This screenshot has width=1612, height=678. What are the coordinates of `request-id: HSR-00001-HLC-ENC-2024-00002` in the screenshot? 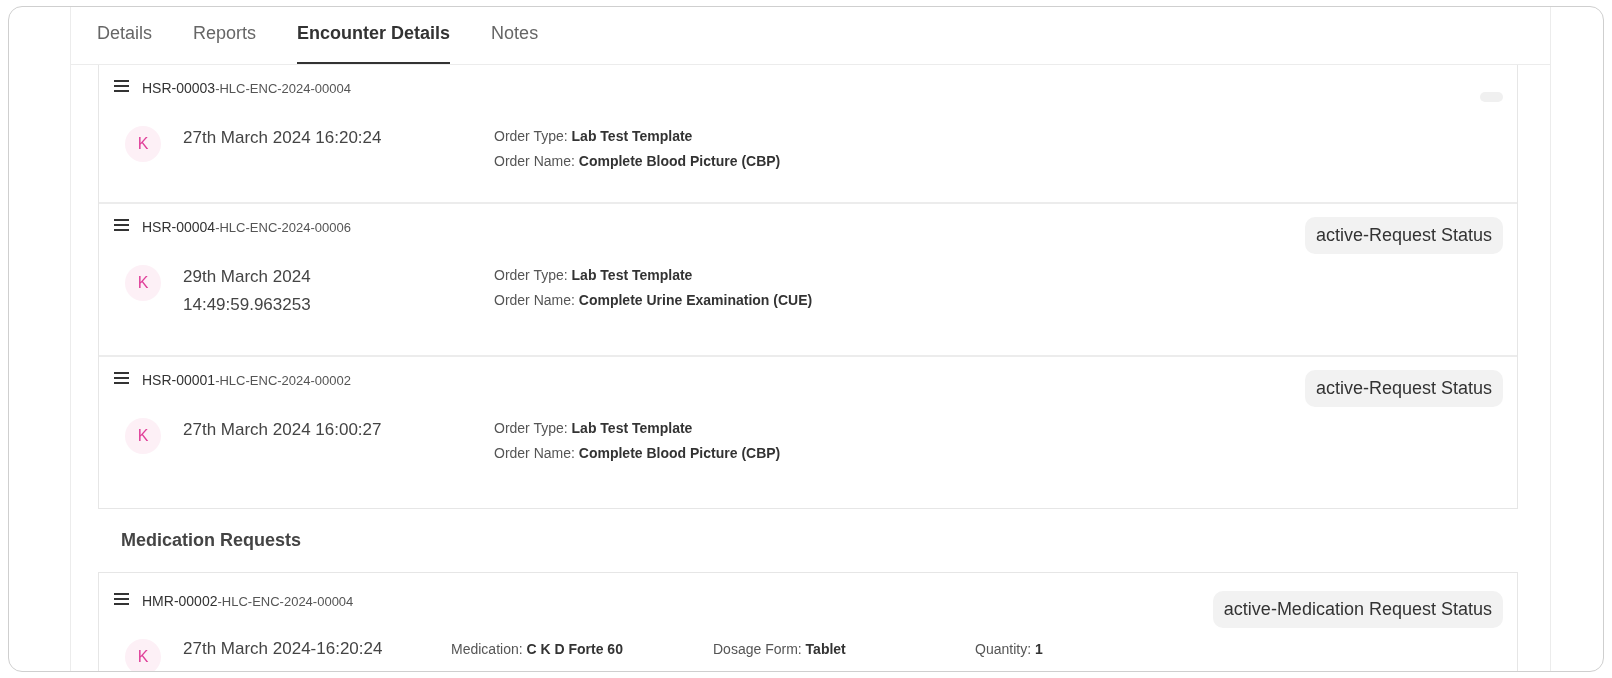 It's located at (246, 380).